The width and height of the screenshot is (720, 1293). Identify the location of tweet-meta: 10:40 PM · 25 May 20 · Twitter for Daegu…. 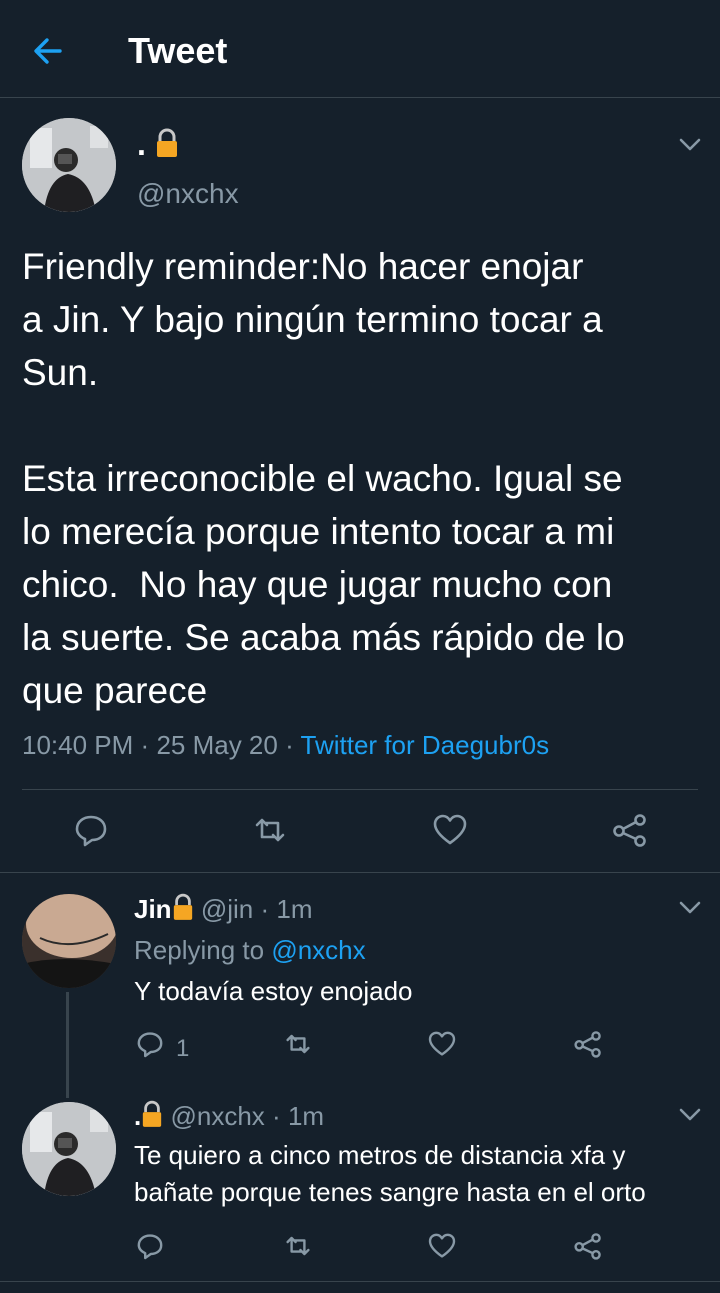
(285, 745).